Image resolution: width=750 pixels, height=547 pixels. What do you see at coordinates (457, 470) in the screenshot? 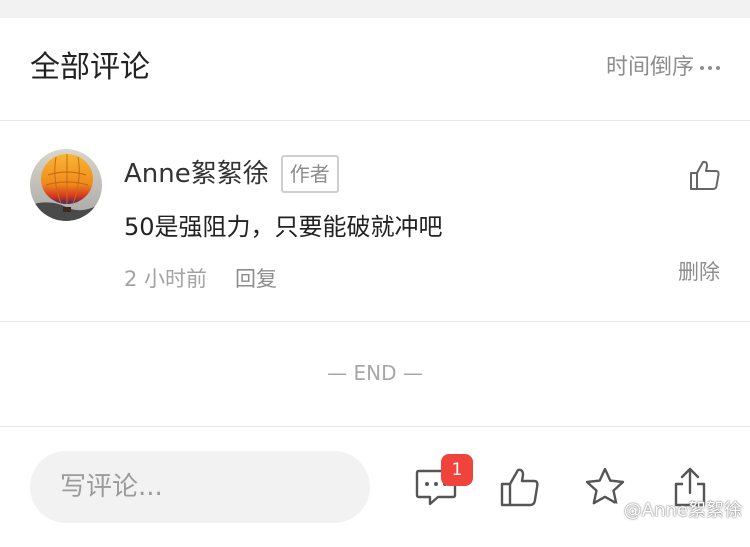
I see `comment-count-badge: 1` at bounding box center [457, 470].